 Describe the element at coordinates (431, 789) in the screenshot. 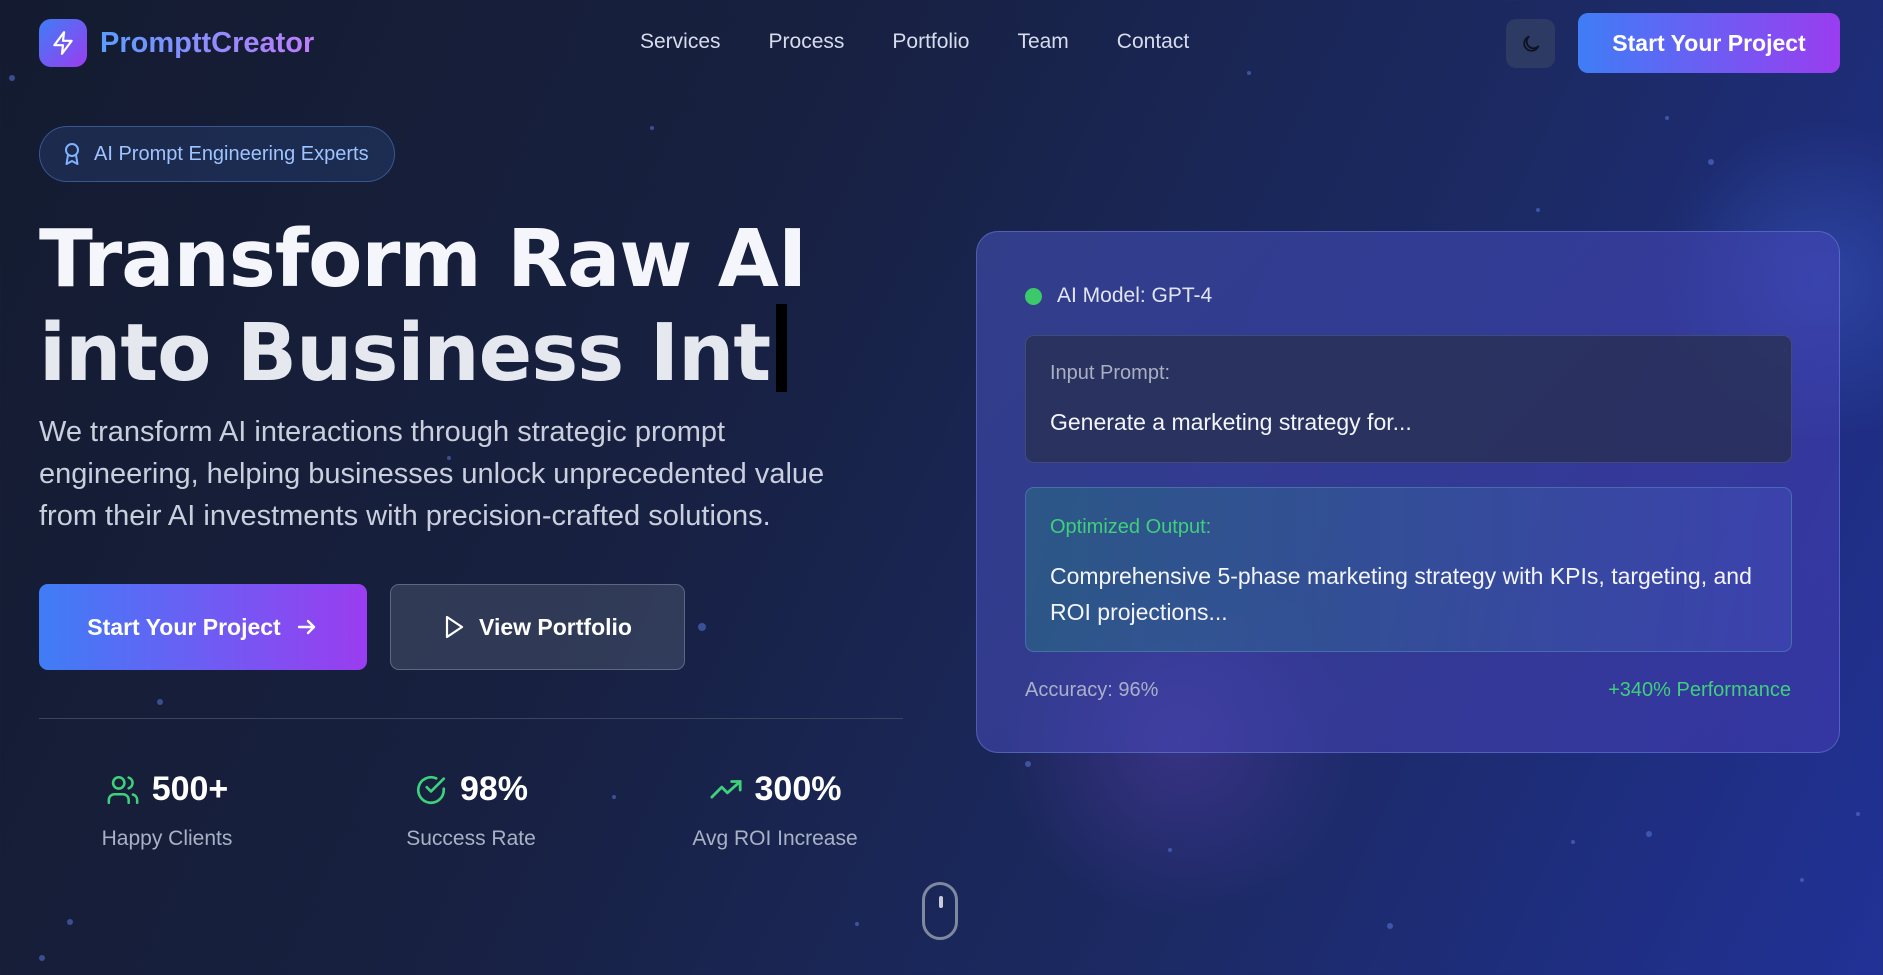

I see `check-circle-icon` at that location.